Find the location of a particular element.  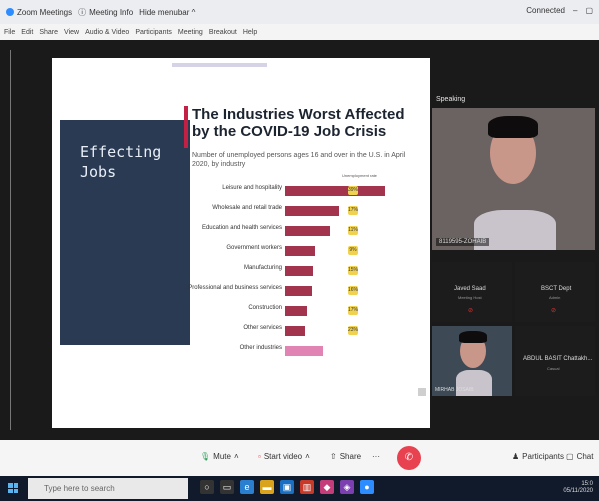

start-video-label: Start video is located at coordinates (283, 456).